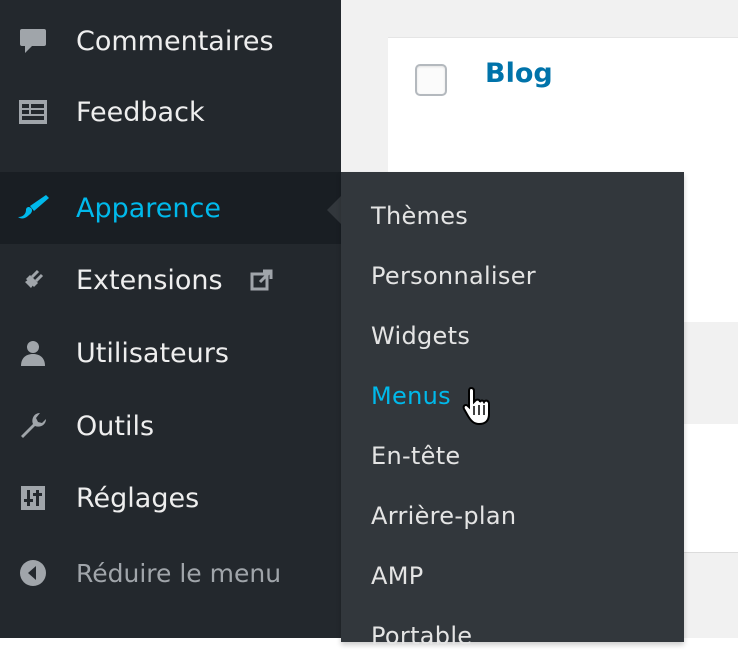  Describe the element at coordinates (148, 208) in the screenshot. I see `sidebar-item-label: Apparence` at that location.